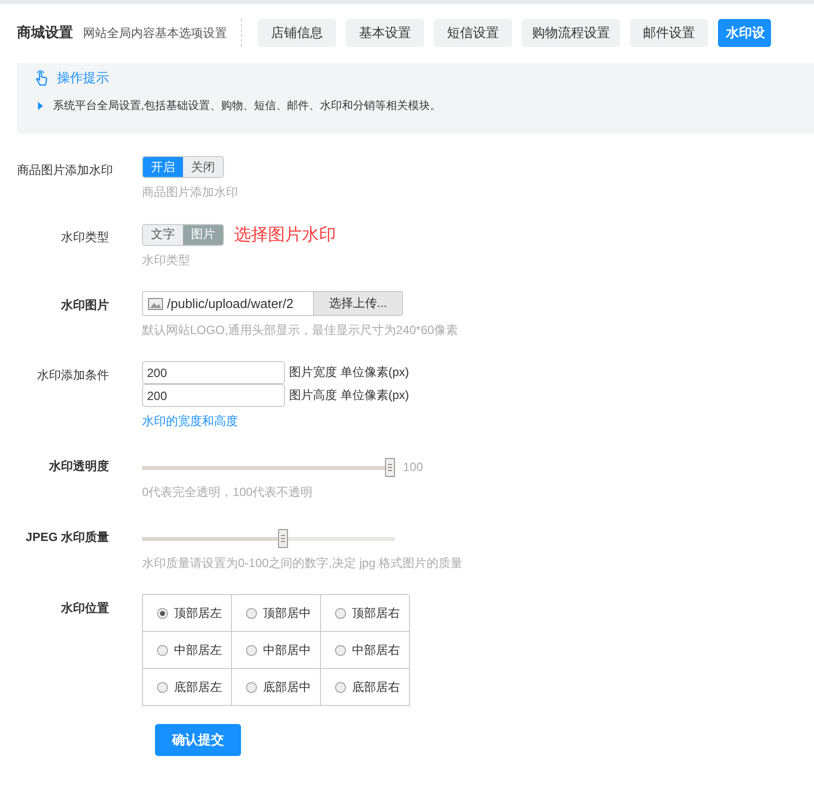  What do you see at coordinates (376, 687) in the screenshot?
I see `radio-label: 底部居右` at bounding box center [376, 687].